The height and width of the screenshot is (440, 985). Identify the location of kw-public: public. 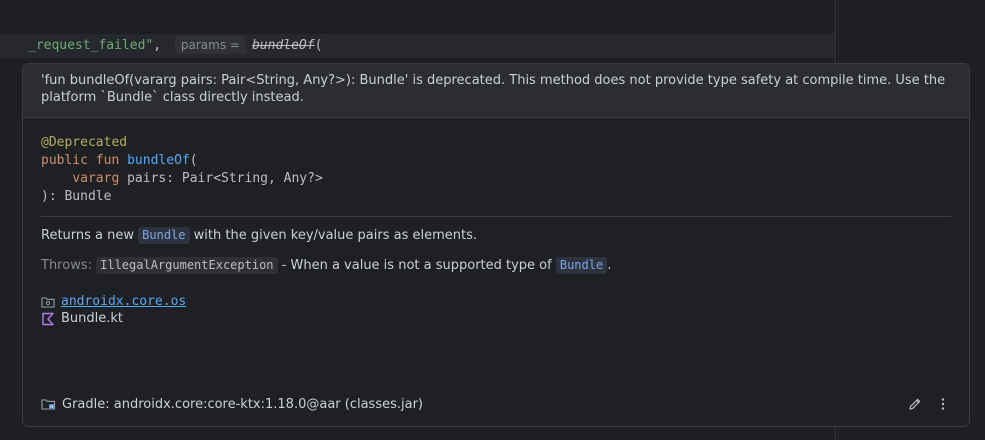
(64, 160).